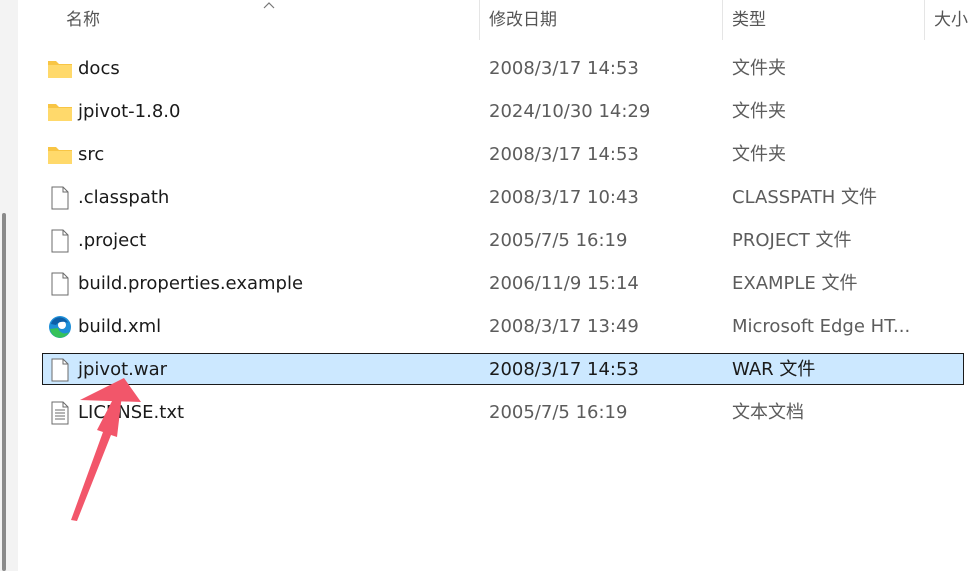 Image resolution: width=976 pixels, height=571 pixels. What do you see at coordinates (749, 20) in the screenshot?
I see `column-type-header: 类型` at bounding box center [749, 20].